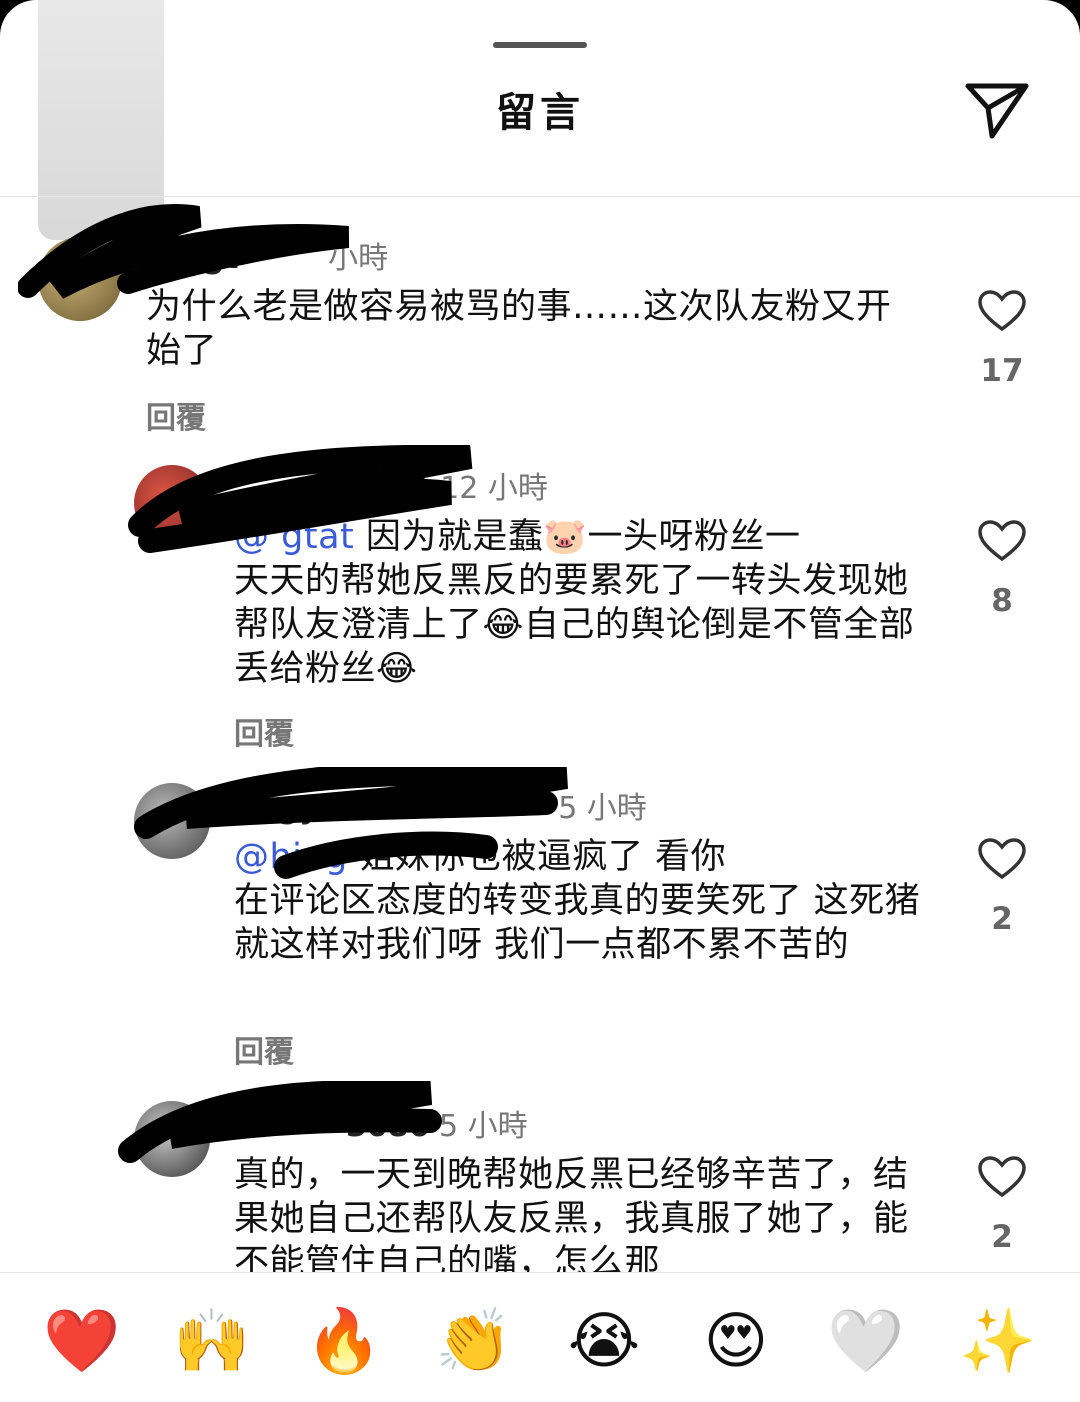 The image size is (1080, 1402). I want to click on heart-emoji-icon: ❤️, so click(82, 1341).